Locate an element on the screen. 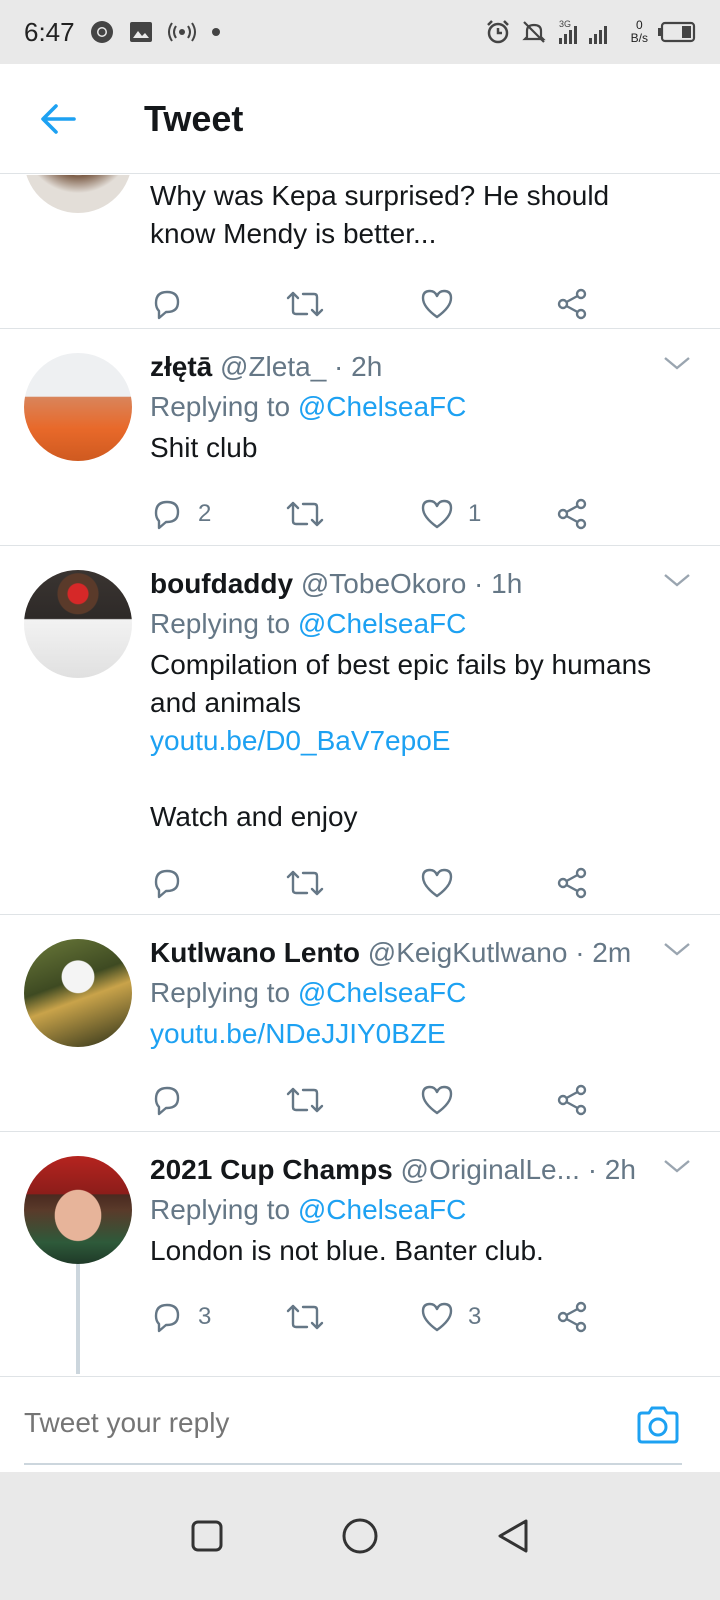 The width and height of the screenshot is (720, 1600). reply-input-underline is located at coordinates (353, 1464).